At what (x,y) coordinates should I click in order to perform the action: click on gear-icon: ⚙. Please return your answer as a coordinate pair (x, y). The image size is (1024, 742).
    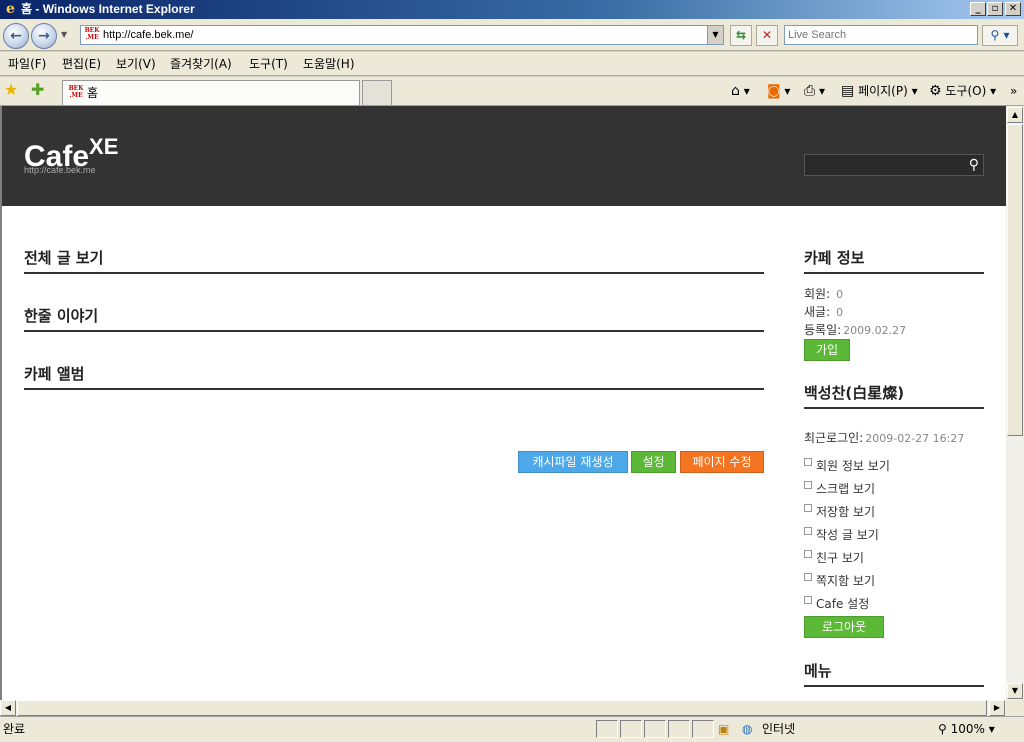
    Looking at the image, I should click on (935, 91).